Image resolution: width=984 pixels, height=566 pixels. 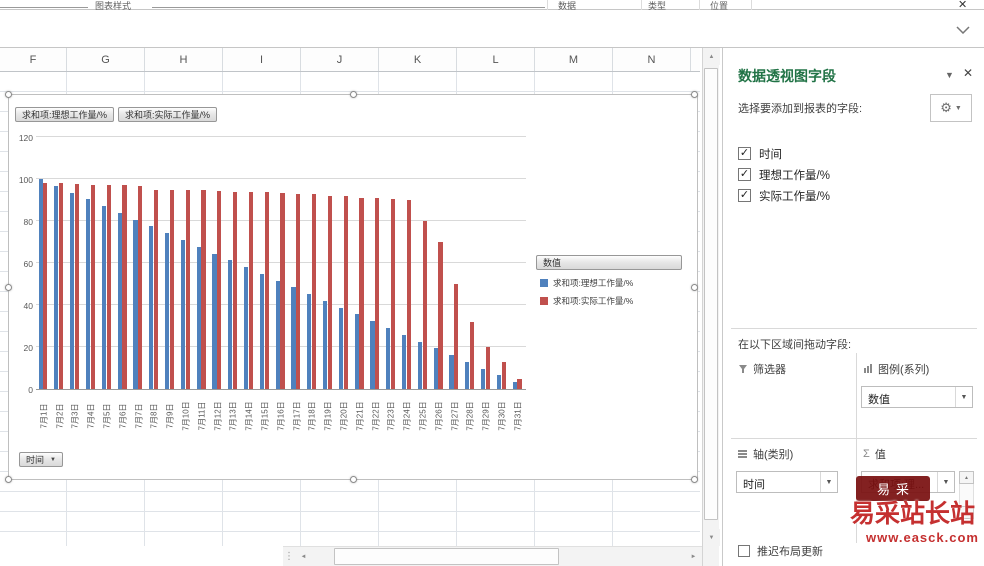 I want to click on chart-field-button: 求和项:理想工作量/%, so click(x=65, y=114).